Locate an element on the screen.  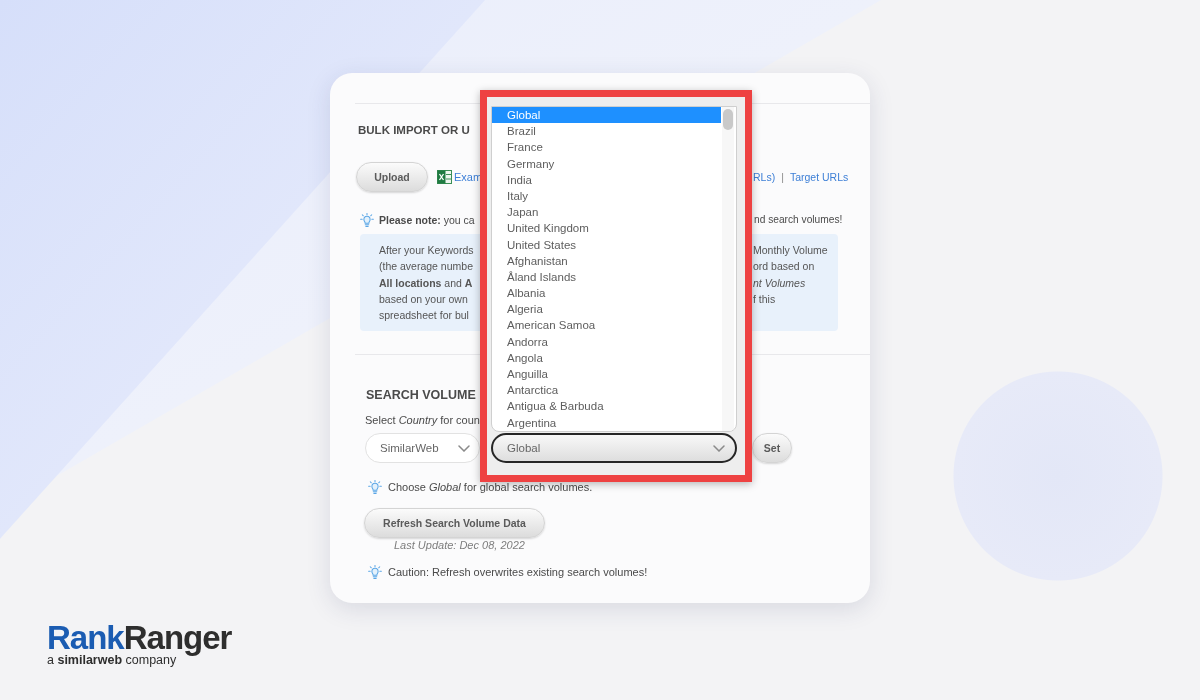
dropdown-option: Brazil is located at coordinates (606, 131).